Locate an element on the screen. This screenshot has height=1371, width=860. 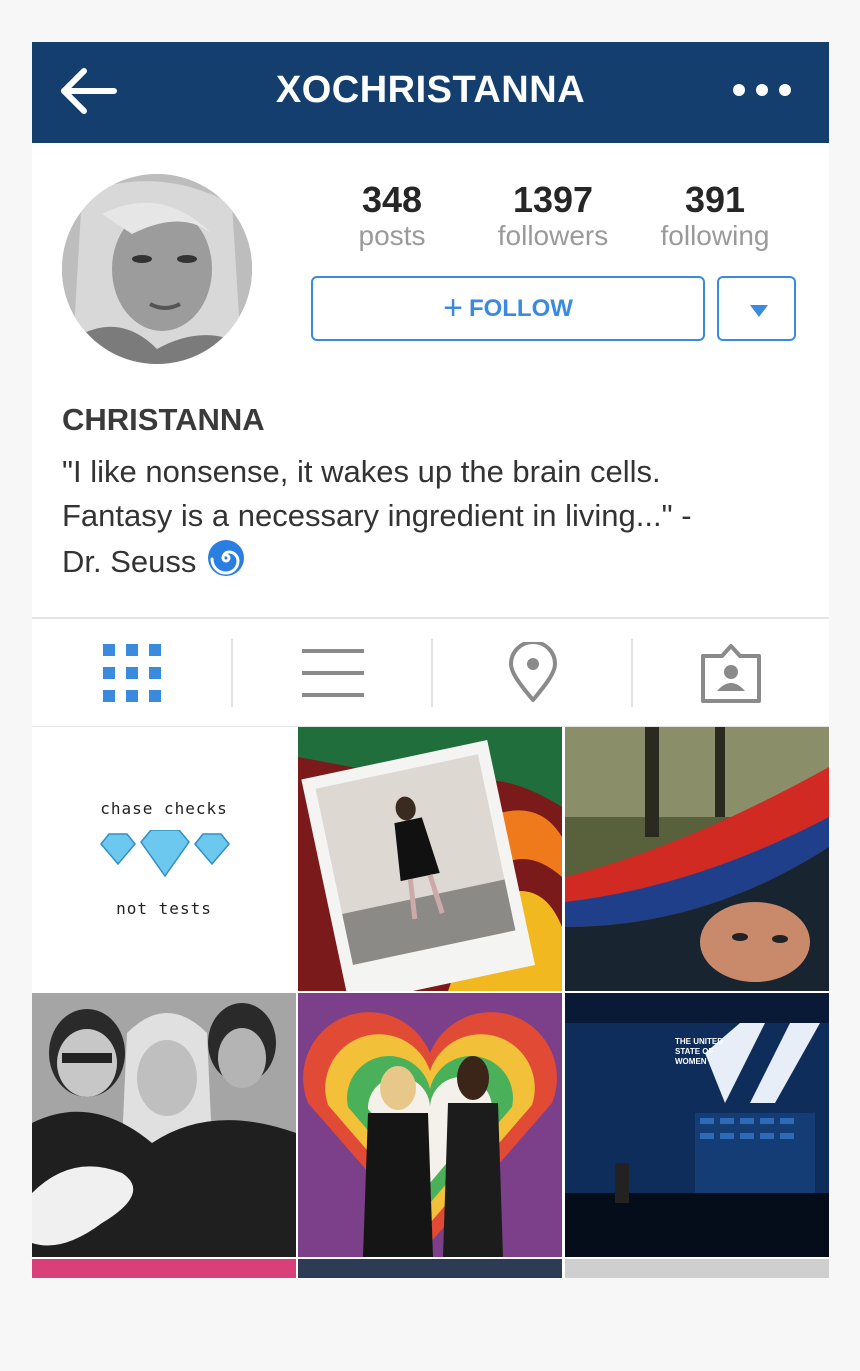
grid-view-icon is located at coordinates (131, 673).